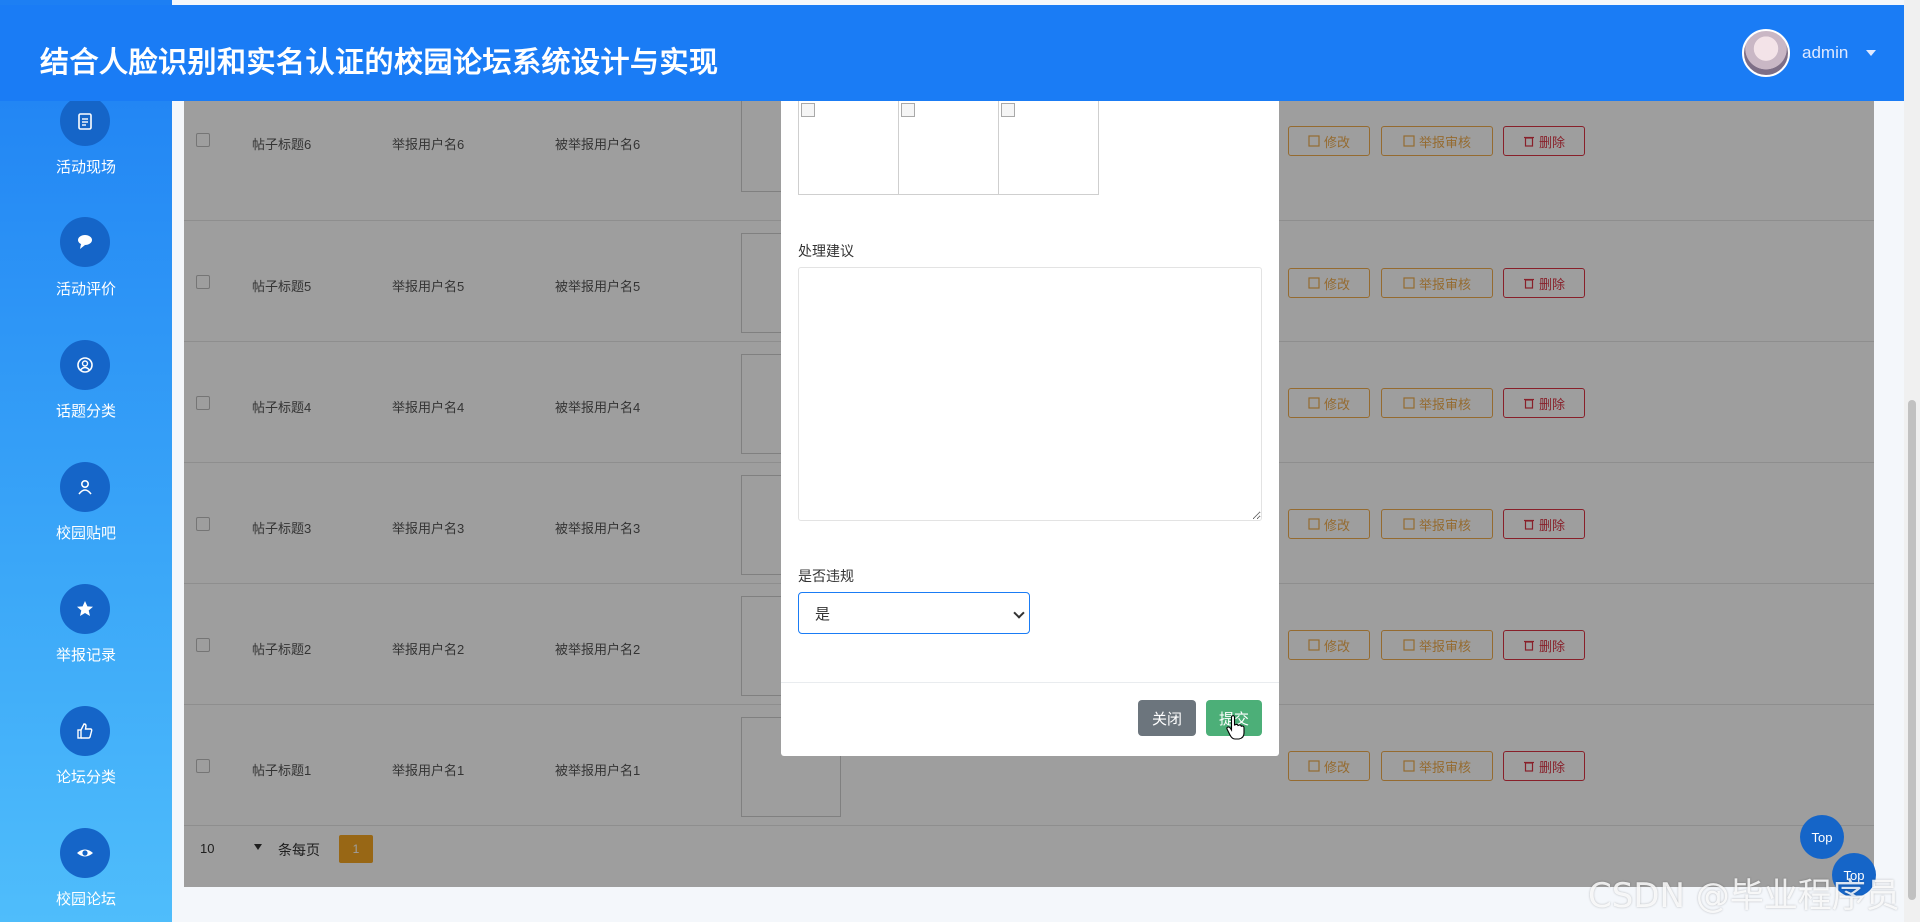 The image size is (1920, 922). Describe the element at coordinates (85, 777) in the screenshot. I see `sidebar-item-label: 论坛分类` at that location.